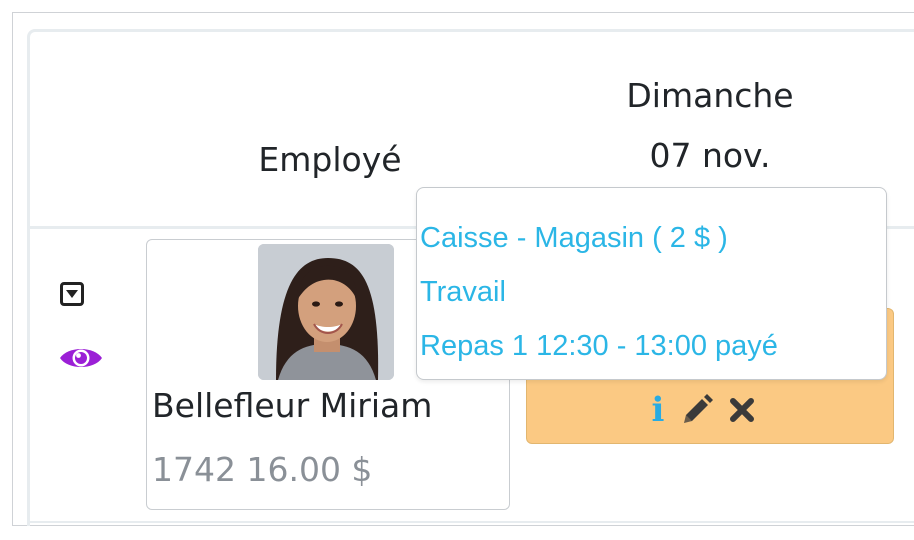 This screenshot has width=914, height=540. Describe the element at coordinates (72, 294) in the screenshot. I see `caret-down-square-icon` at that location.